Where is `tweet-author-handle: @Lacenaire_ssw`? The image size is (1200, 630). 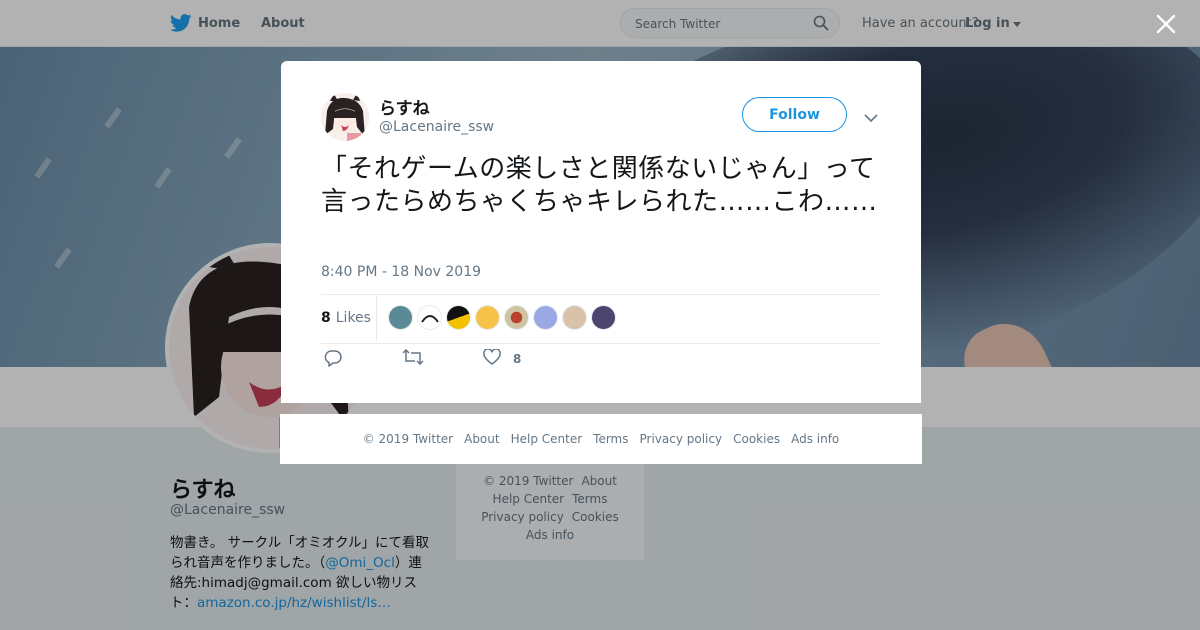 tweet-author-handle: @Lacenaire_ssw is located at coordinates (436, 127).